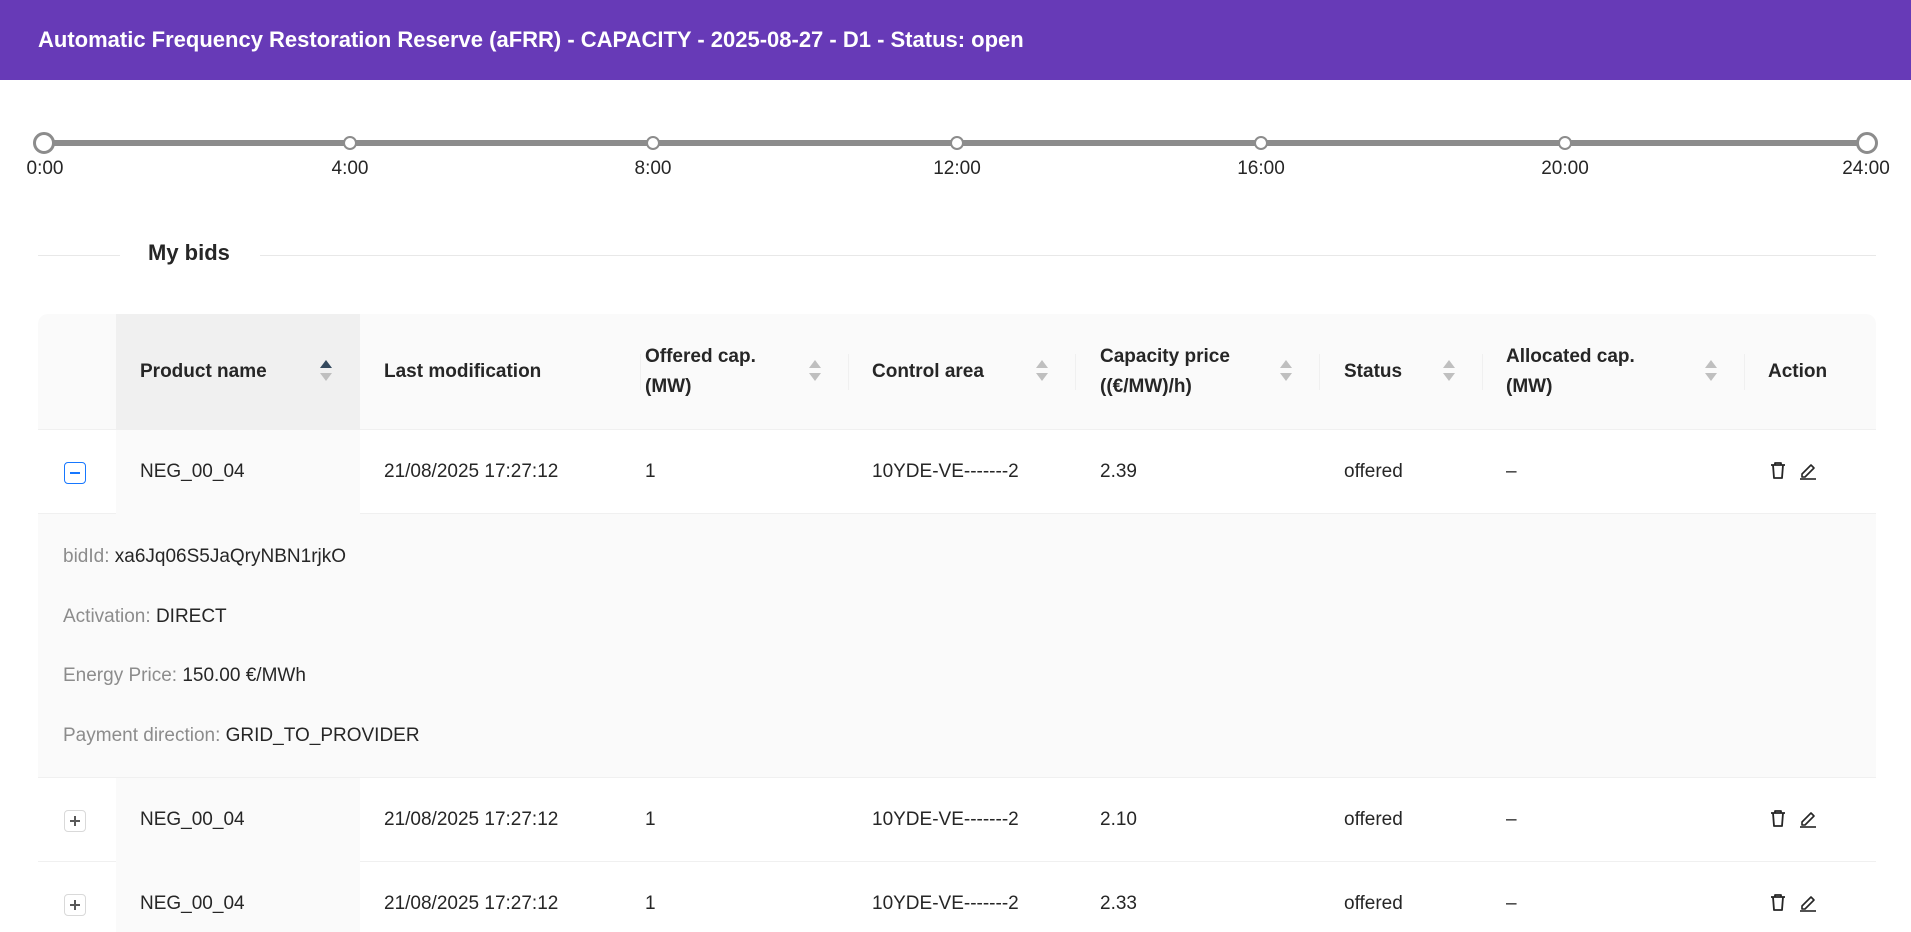 The height and width of the screenshot is (932, 1911). Describe the element at coordinates (1261, 168) in the screenshot. I see `timeline-label: 16:00` at that location.